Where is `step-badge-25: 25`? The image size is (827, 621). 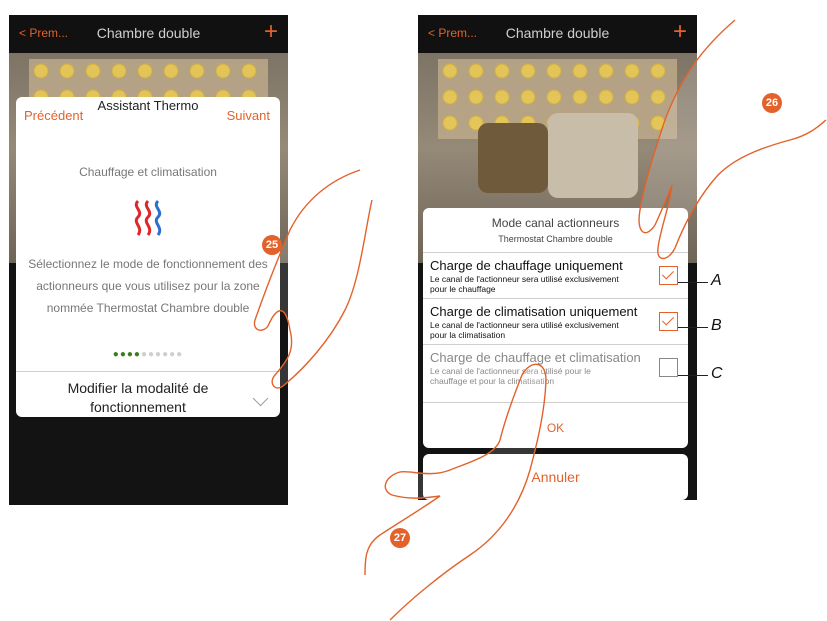 step-badge-25: 25 is located at coordinates (272, 245).